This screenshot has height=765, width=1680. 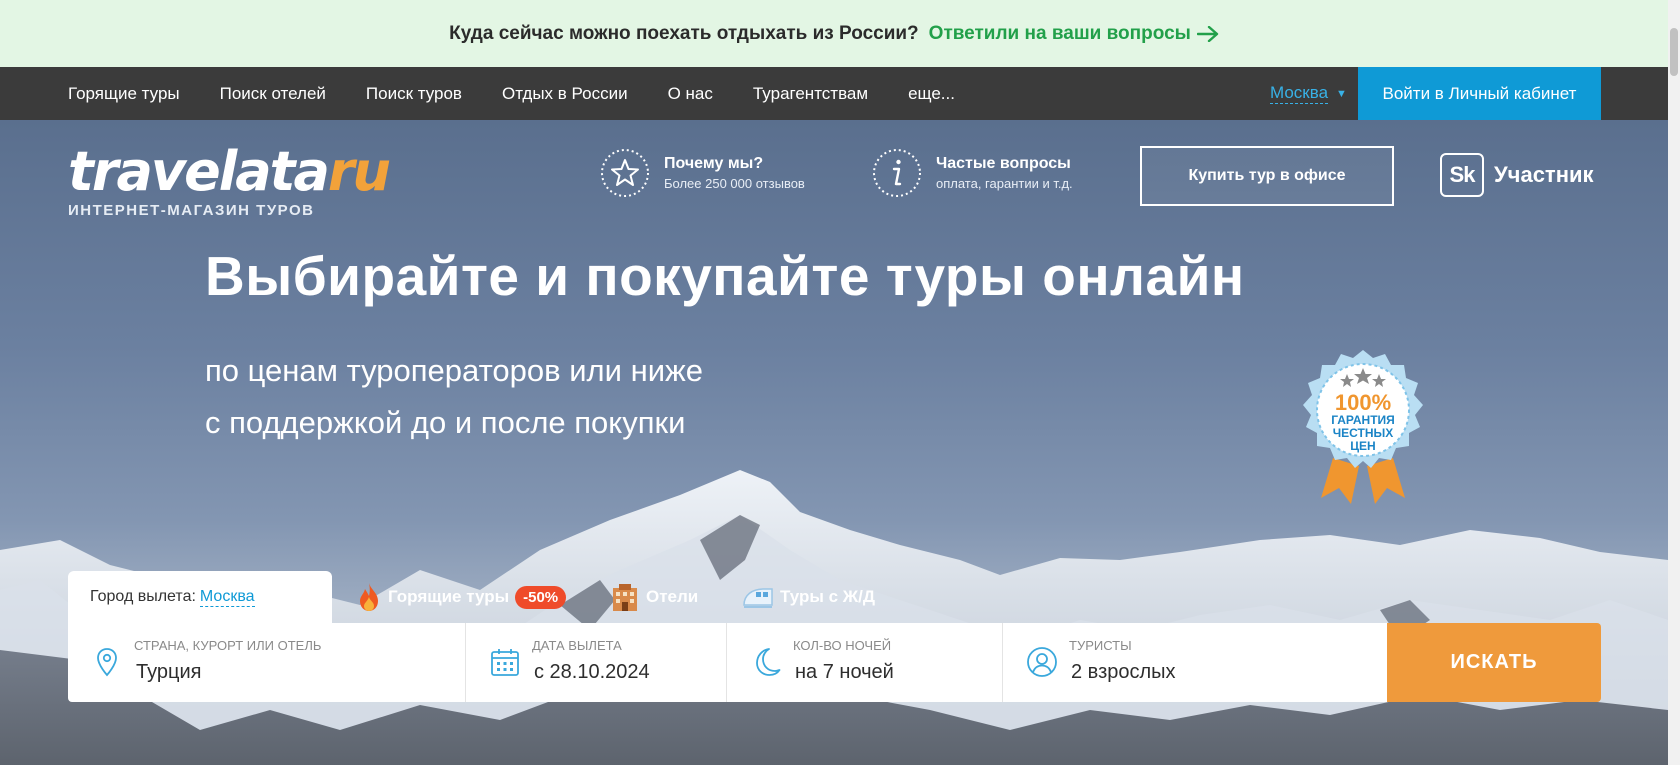 I want to click on logo-tagline: ИНТЕРНЕТ-МАГАЗИН ТУРОВ, so click(x=191, y=210).